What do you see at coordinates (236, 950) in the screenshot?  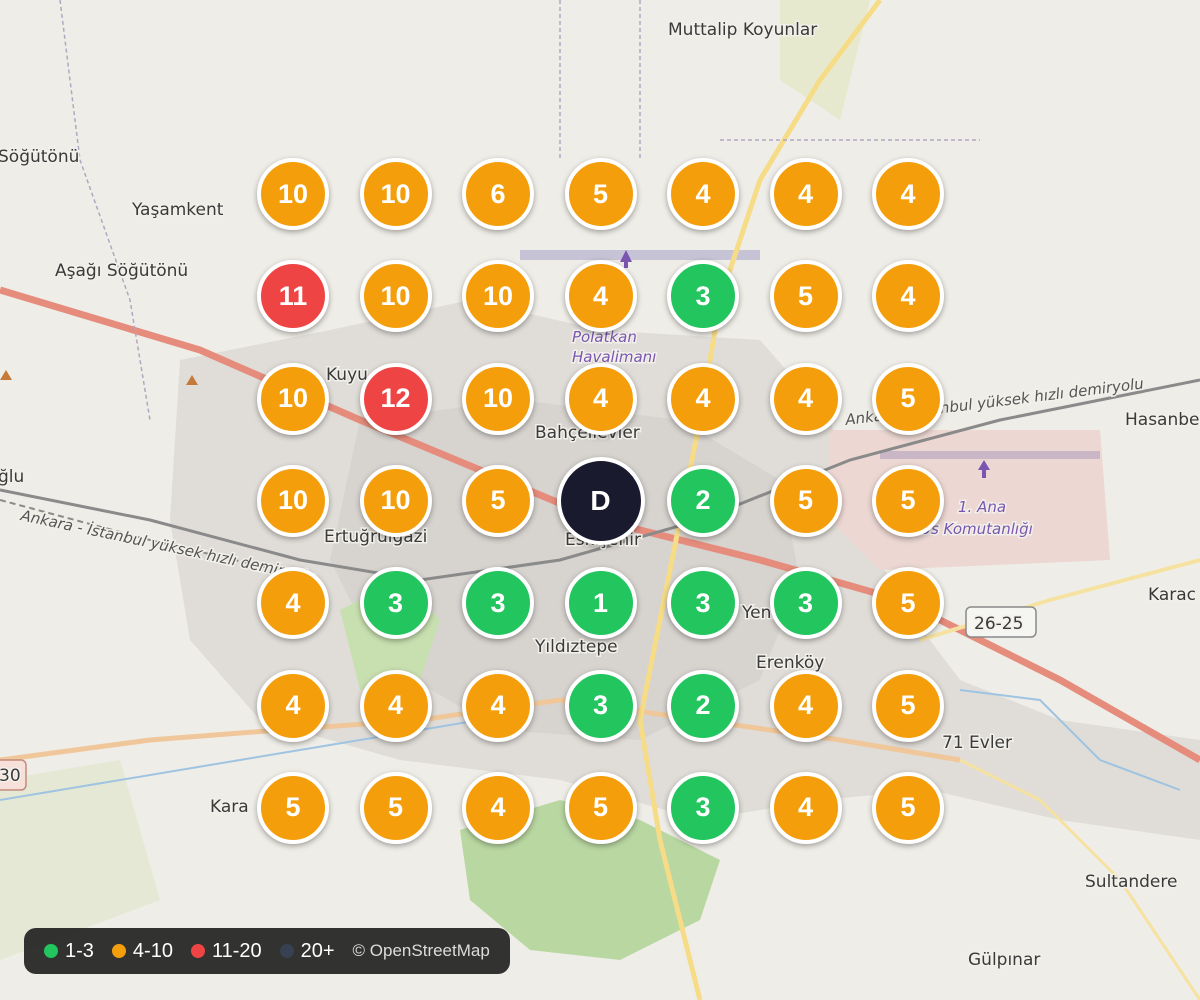 I see `legend-label: 11-20` at bounding box center [236, 950].